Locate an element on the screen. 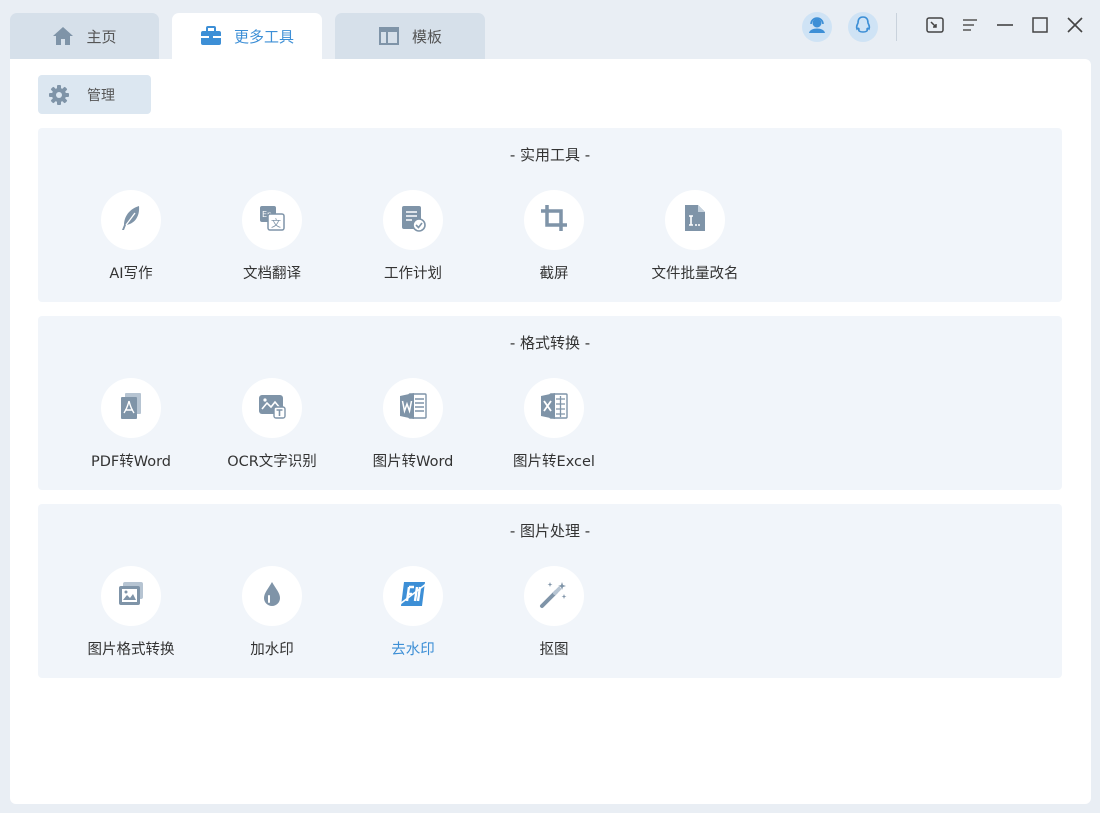  tool-ocr: OCR文字识别 is located at coordinates (272, 424).